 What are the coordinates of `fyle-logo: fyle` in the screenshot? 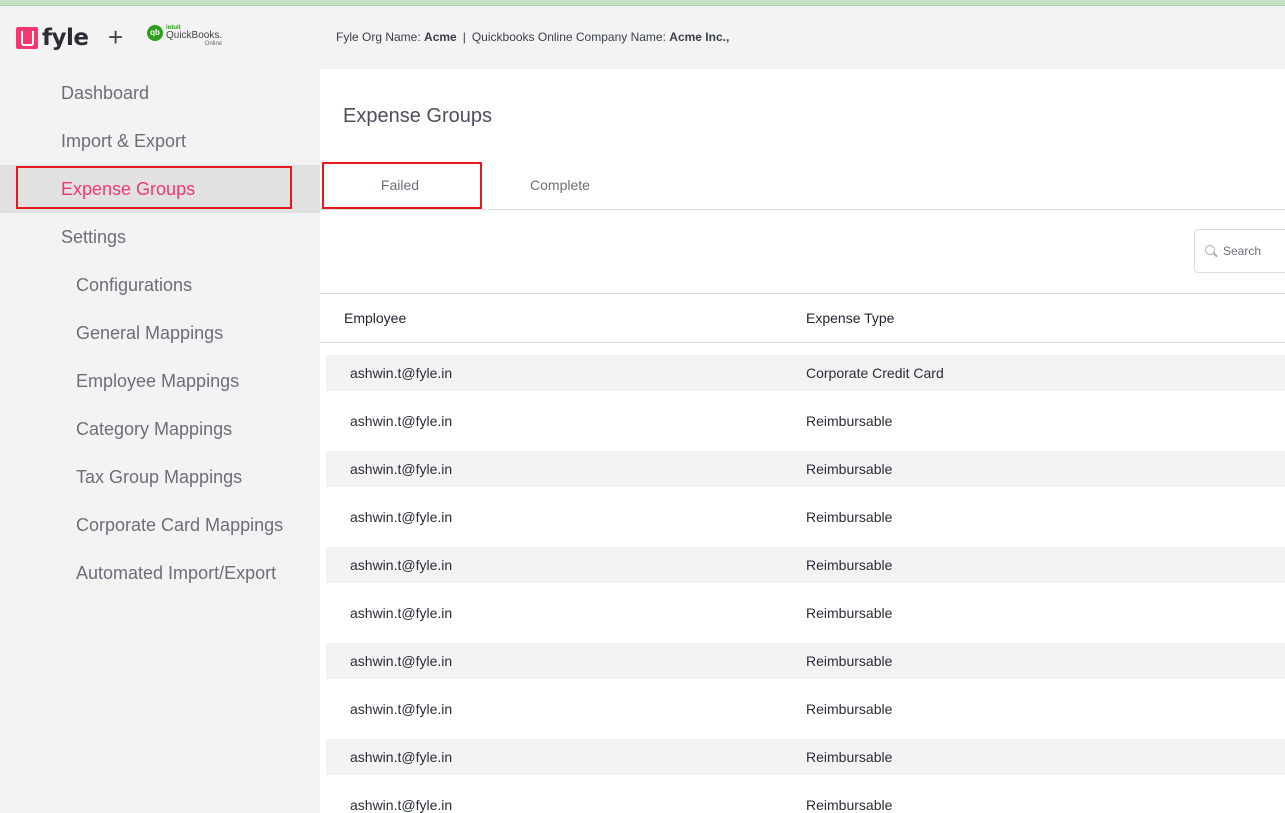 It's located at (52, 38).